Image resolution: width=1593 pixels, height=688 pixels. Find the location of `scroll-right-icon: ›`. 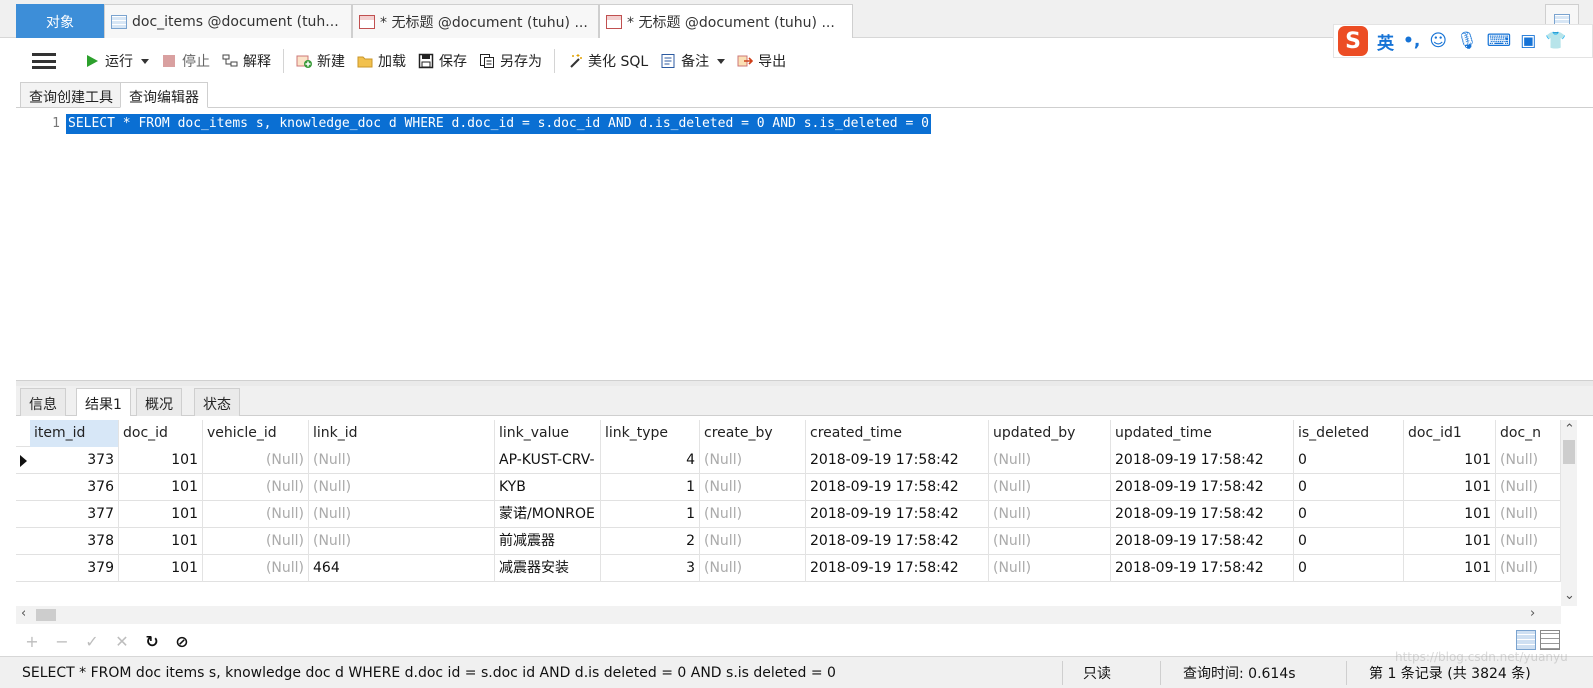

scroll-right-icon: › is located at coordinates (1532, 613).